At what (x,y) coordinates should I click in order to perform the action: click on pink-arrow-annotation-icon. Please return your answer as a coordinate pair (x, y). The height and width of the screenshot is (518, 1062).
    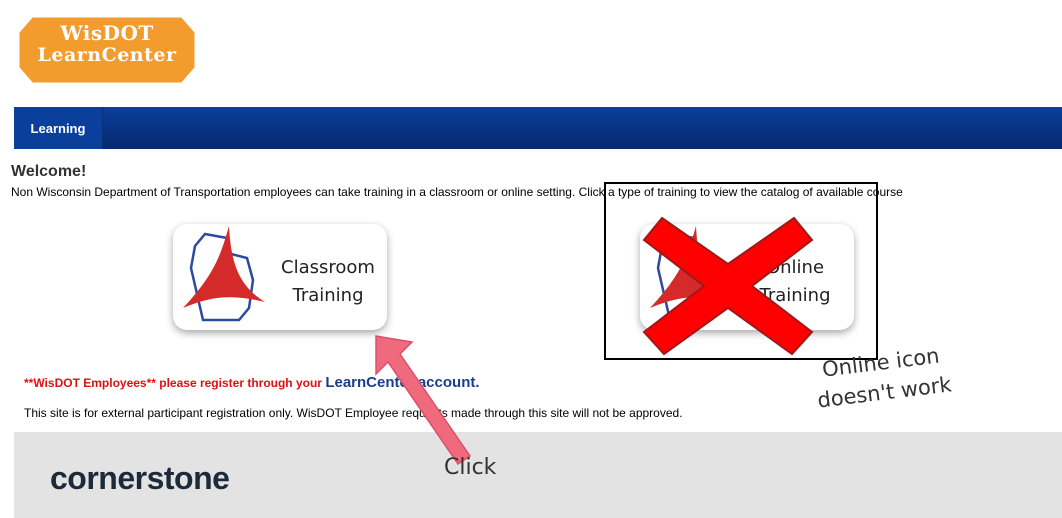
    Looking at the image, I should click on (423, 400).